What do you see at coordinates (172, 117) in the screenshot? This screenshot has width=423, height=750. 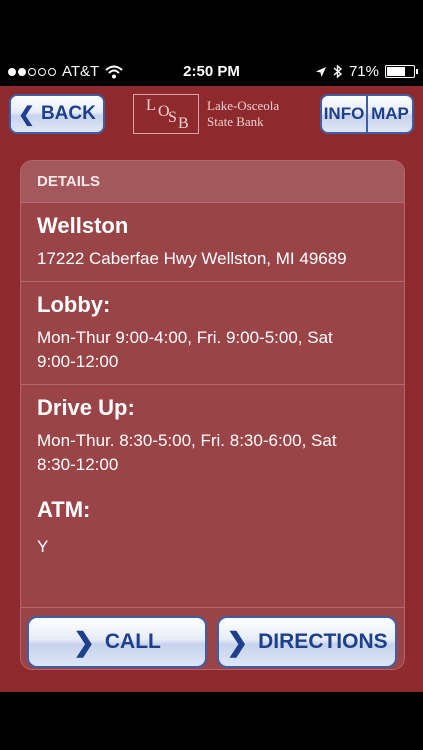 I see `logo-letter: S` at bounding box center [172, 117].